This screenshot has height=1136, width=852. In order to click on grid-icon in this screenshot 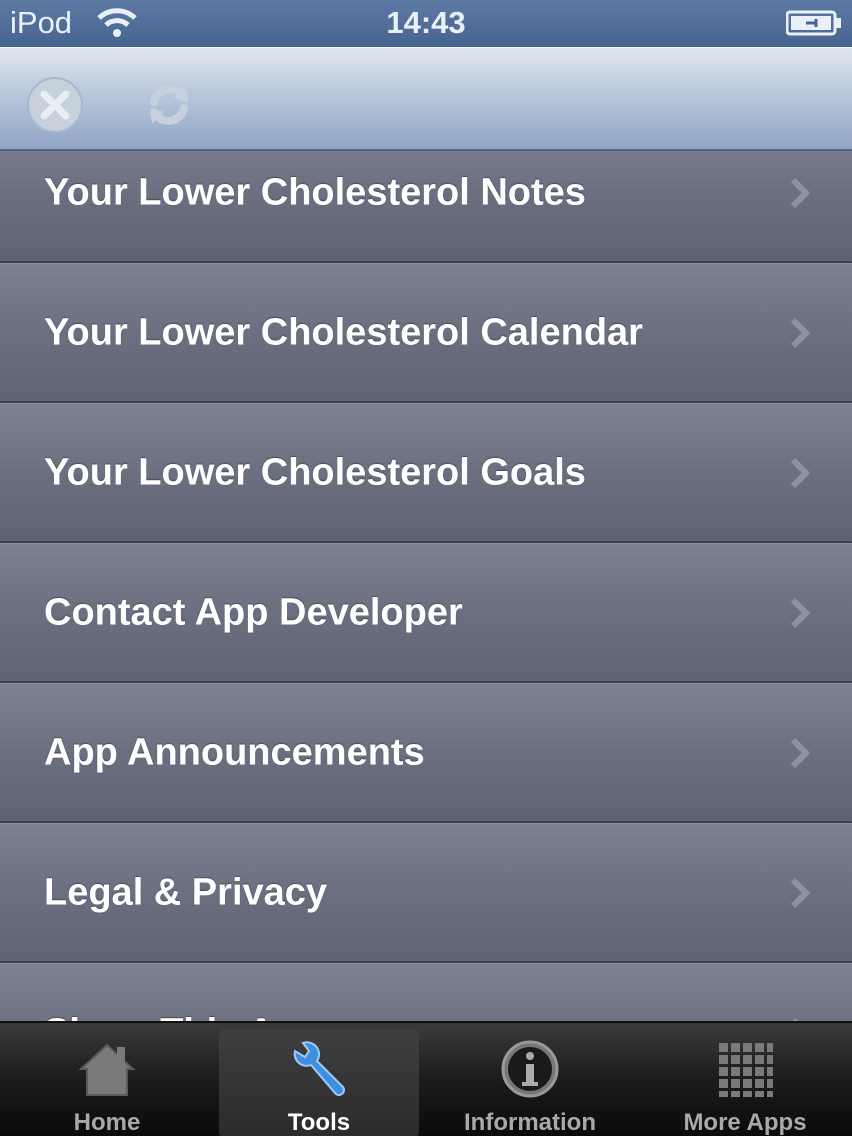, I will do `click(746, 1070)`.